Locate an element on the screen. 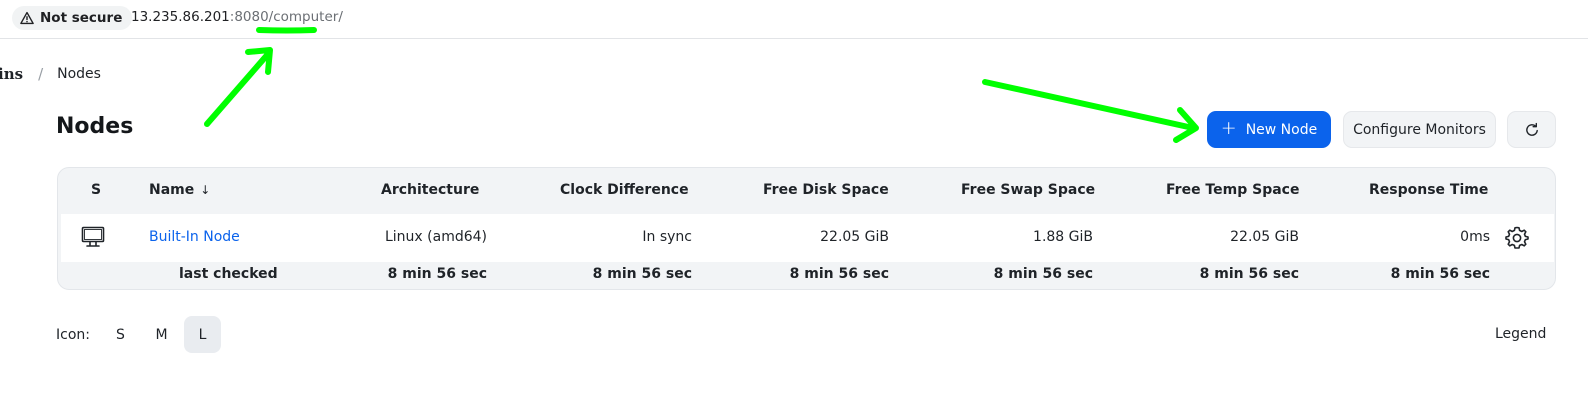 This screenshot has height=402, width=1588. breadcrumb: ins / Nodes is located at coordinates (50, 74).